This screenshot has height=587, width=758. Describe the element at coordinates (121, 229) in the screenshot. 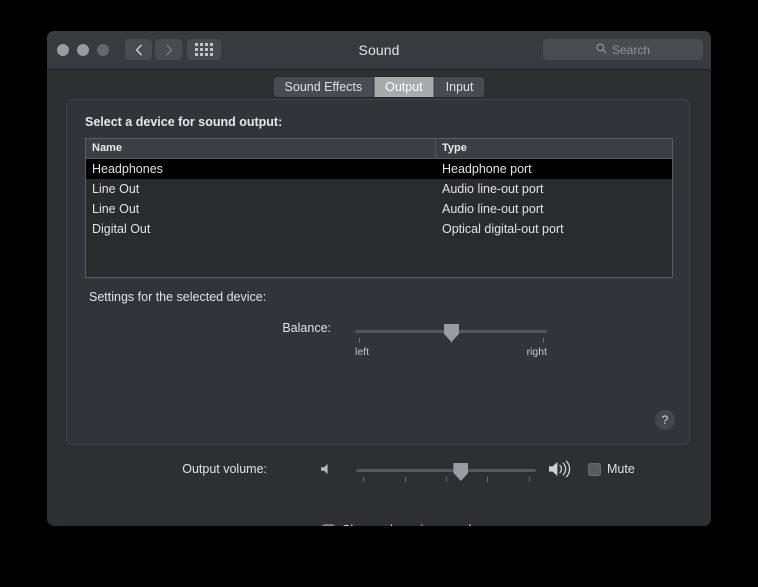

I see `device-name: Digital Out` at that location.